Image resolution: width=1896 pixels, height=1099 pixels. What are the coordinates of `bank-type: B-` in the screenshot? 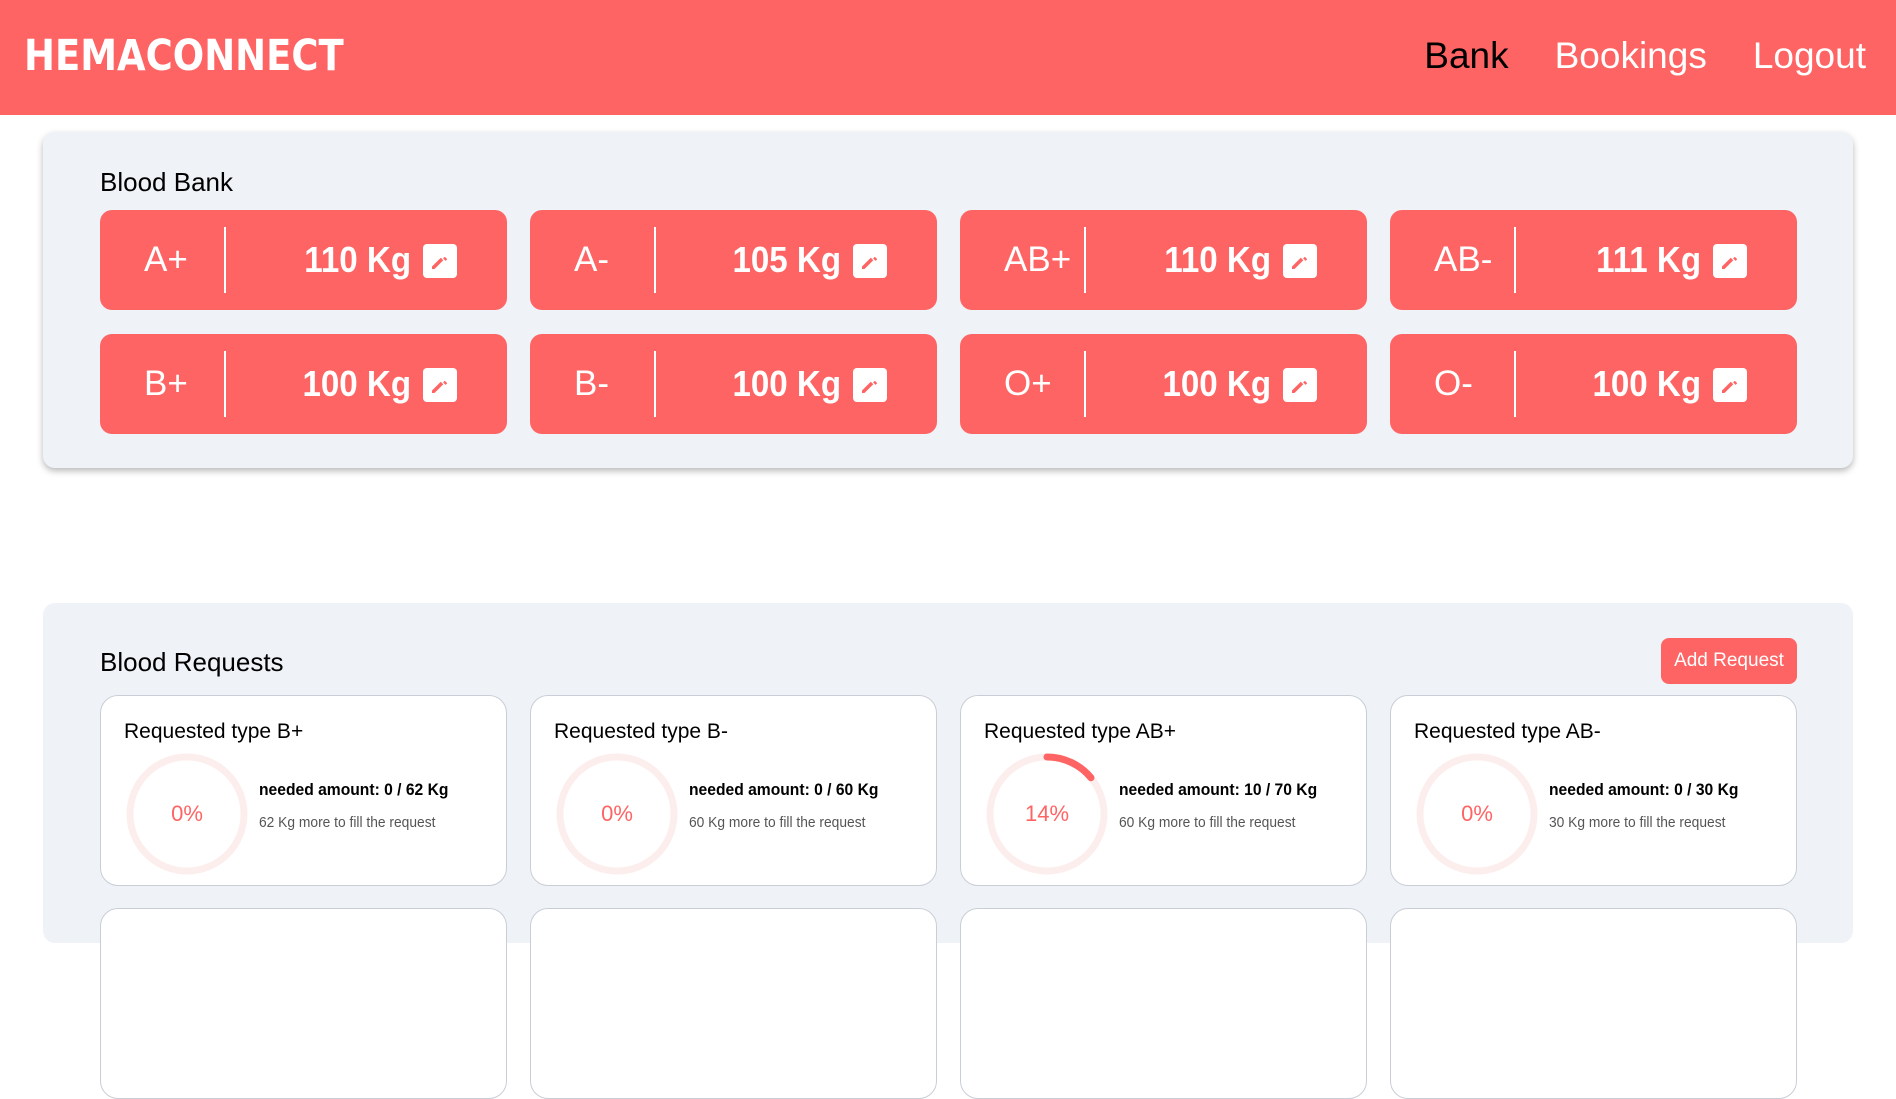 It's located at (591, 383).